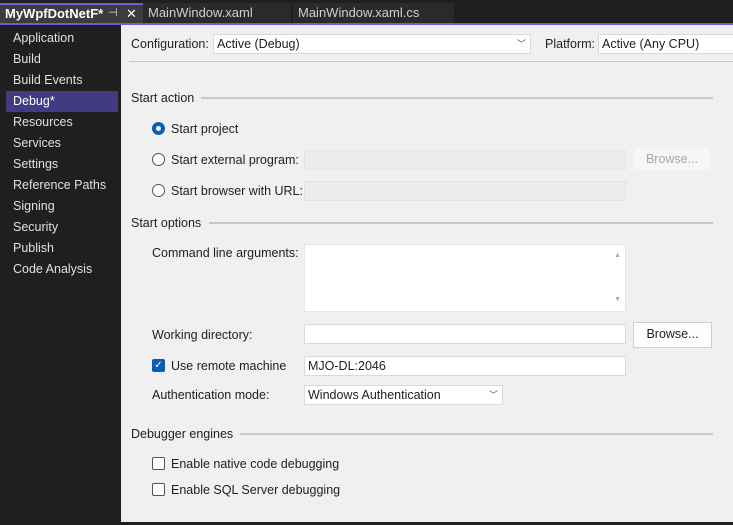 The width and height of the screenshot is (733, 525). What do you see at coordinates (211, 395) in the screenshot?
I see `authentication-mode-label: Authentication mode:` at bounding box center [211, 395].